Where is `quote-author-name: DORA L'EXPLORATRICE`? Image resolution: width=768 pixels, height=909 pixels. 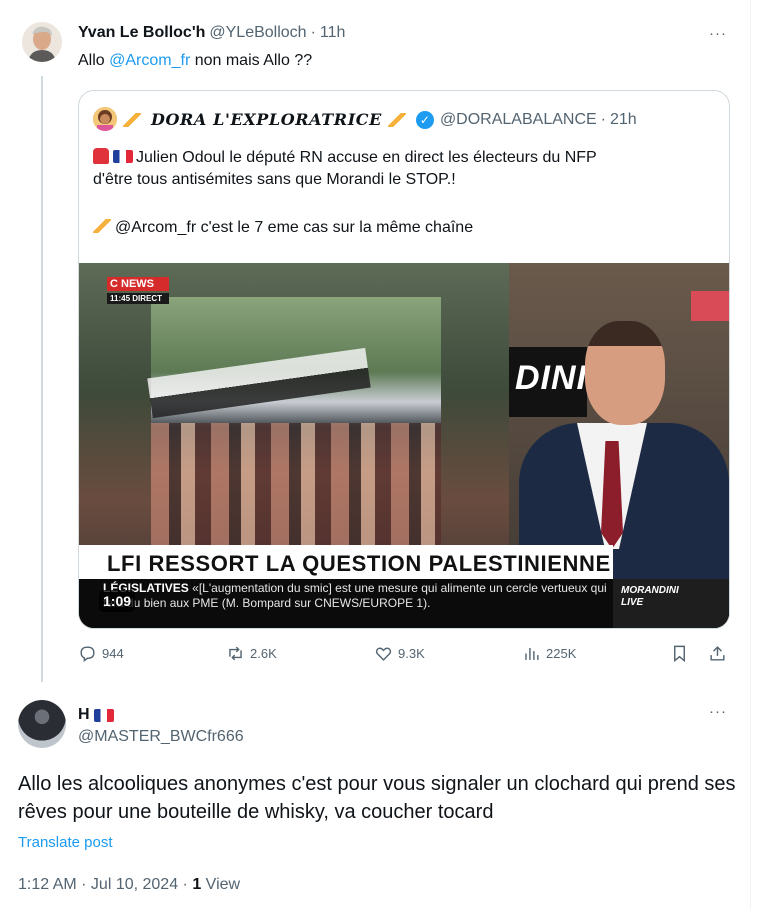 quote-author-name: DORA L'EXPLORATRICE is located at coordinates (266, 119).